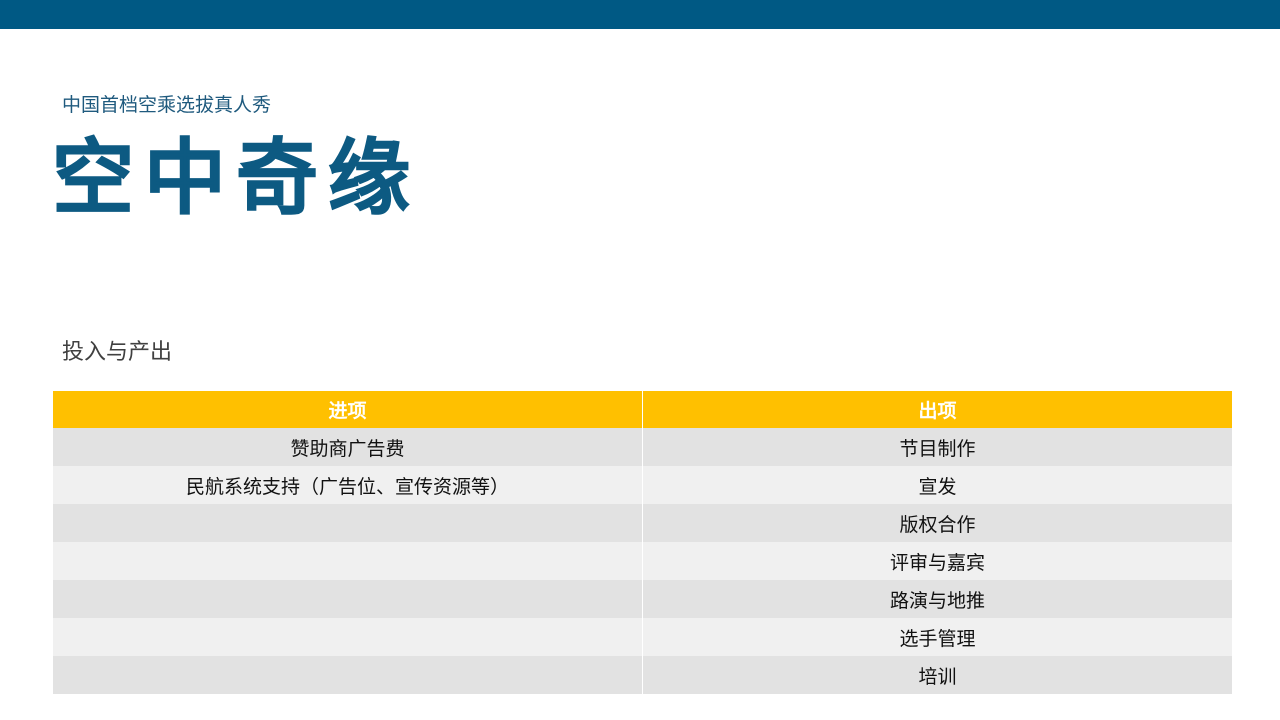 The width and height of the screenshot is (1280, 720). I want to click on expense-cell: 路演与地推, so click(937, 599).